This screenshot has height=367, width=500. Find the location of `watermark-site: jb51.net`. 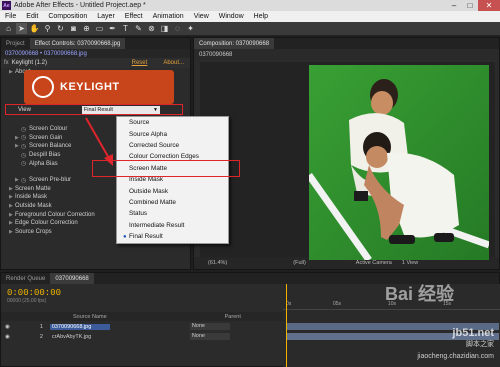

watermark-site: jb51.net is located at coordinates (473, 333).